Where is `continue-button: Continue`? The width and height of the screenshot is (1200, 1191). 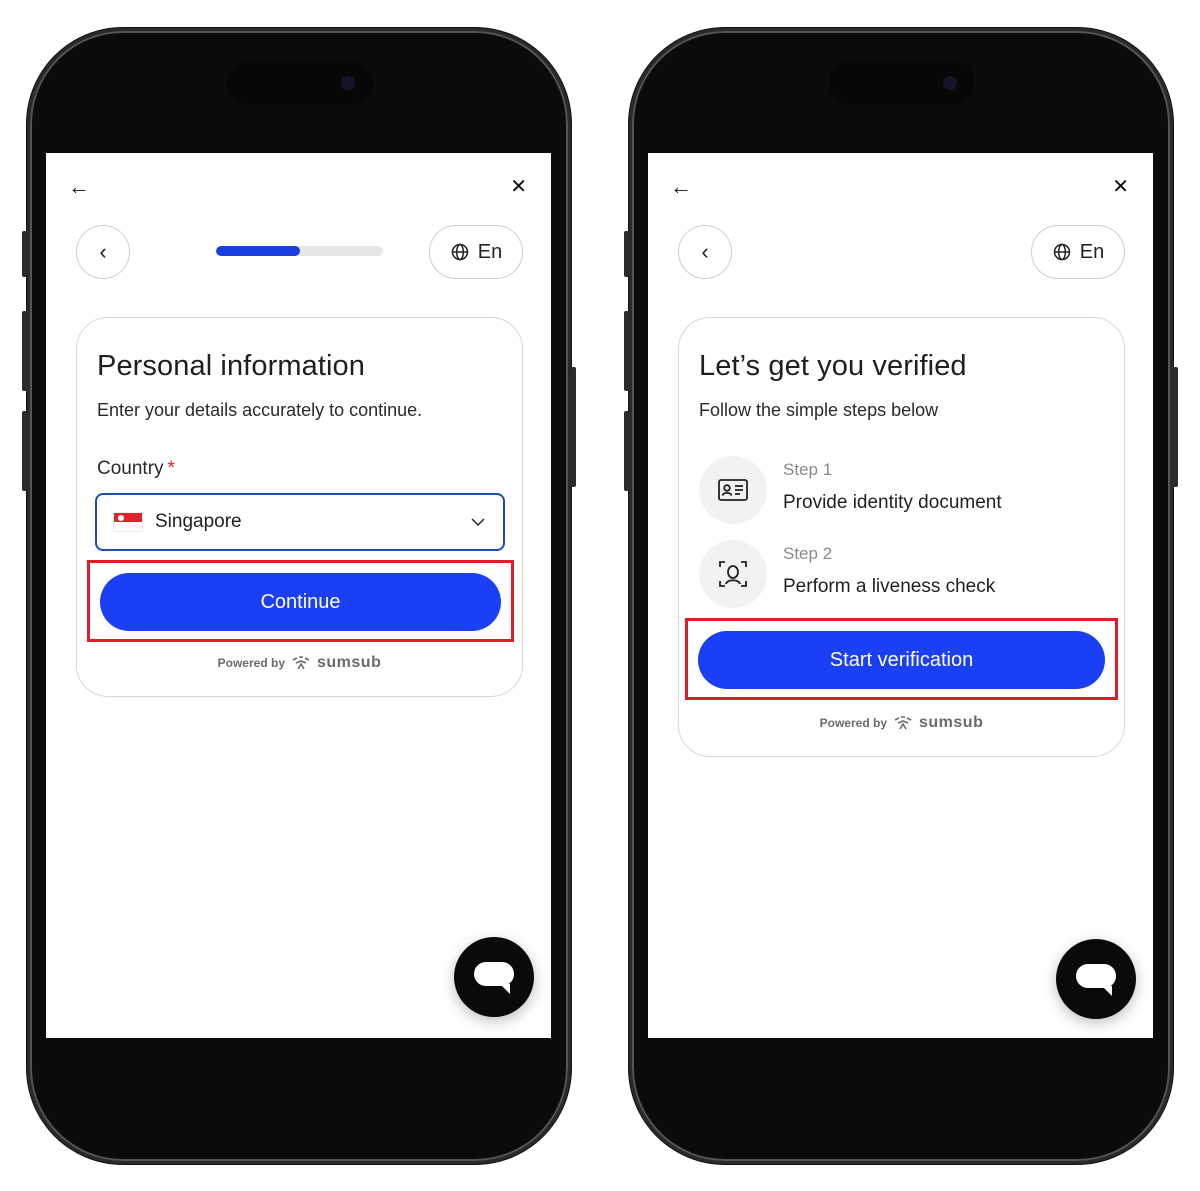 continue-button: Continue is located at coordinates (300, 602).